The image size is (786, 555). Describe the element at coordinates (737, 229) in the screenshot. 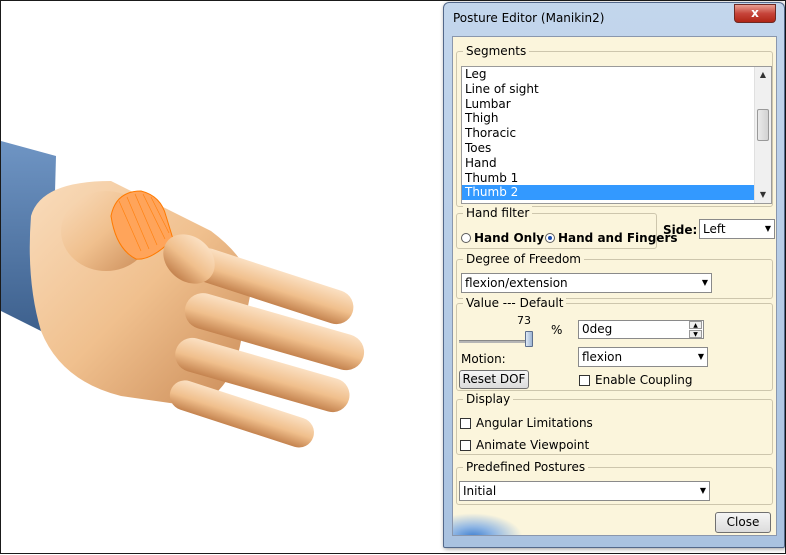

I see `side-select: Left ▼` at that location.